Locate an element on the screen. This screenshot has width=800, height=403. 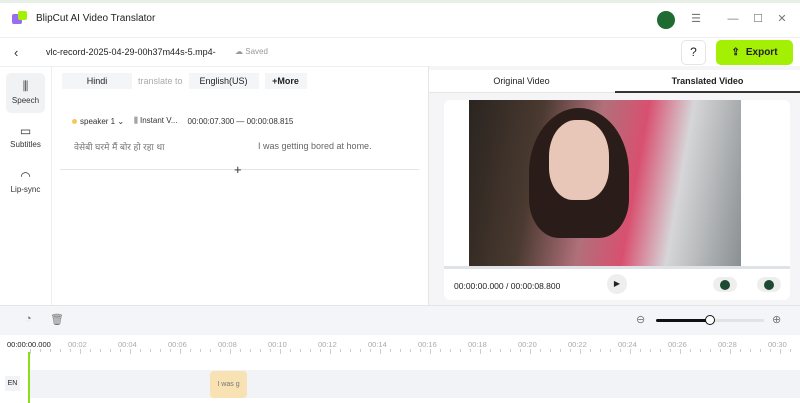
back-button: ‹ is located at coordinates (16, 52).